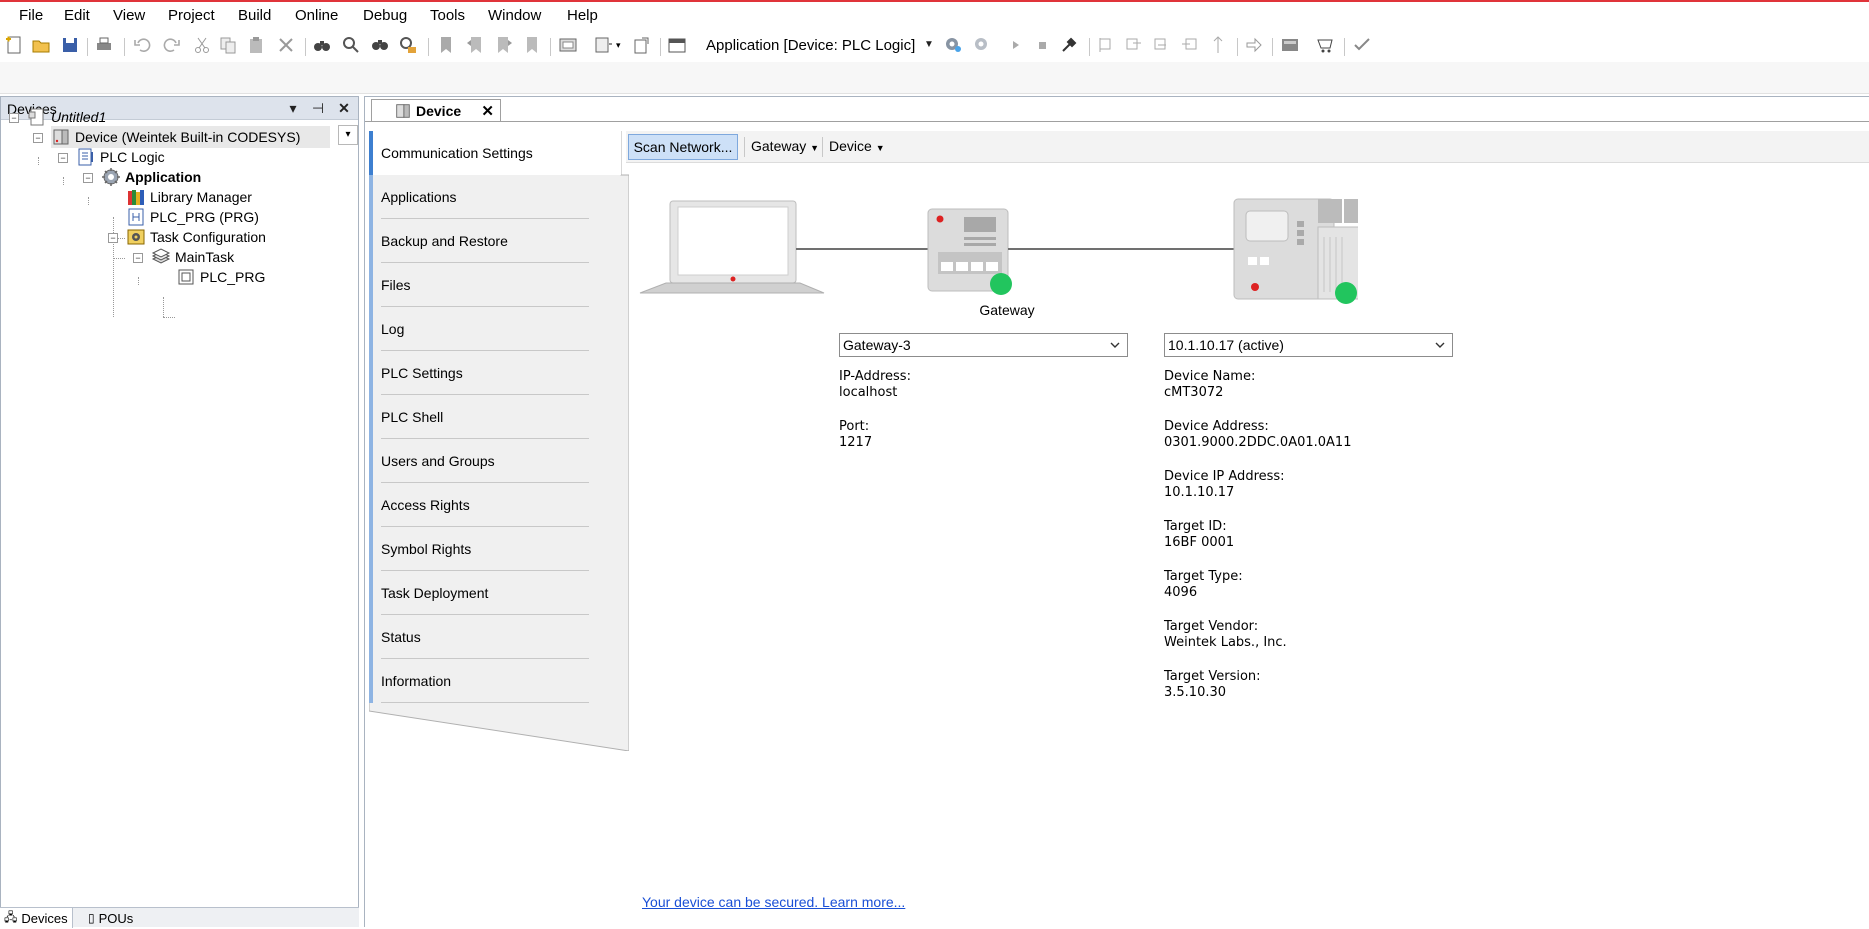 This screenshot has width=1869, height=929. Describe the element at coordinates (293, 108) in the screenshot. I see `panel-dropdown-icon: ▾` at that location.